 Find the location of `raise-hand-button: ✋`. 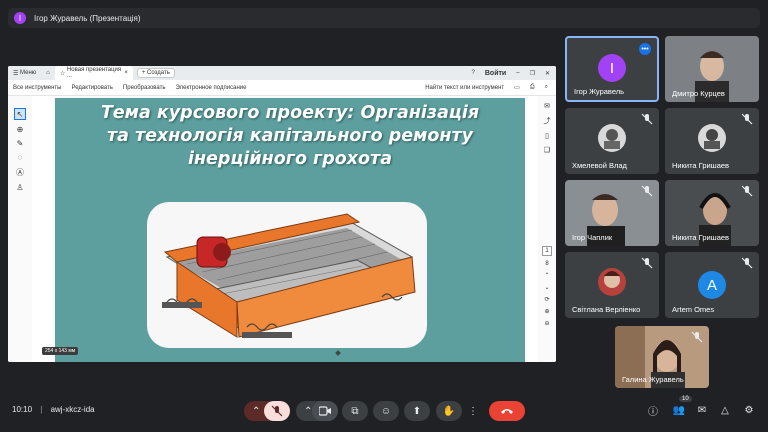

raise-hand-button: ✋ is located at coordinates (449, 411).